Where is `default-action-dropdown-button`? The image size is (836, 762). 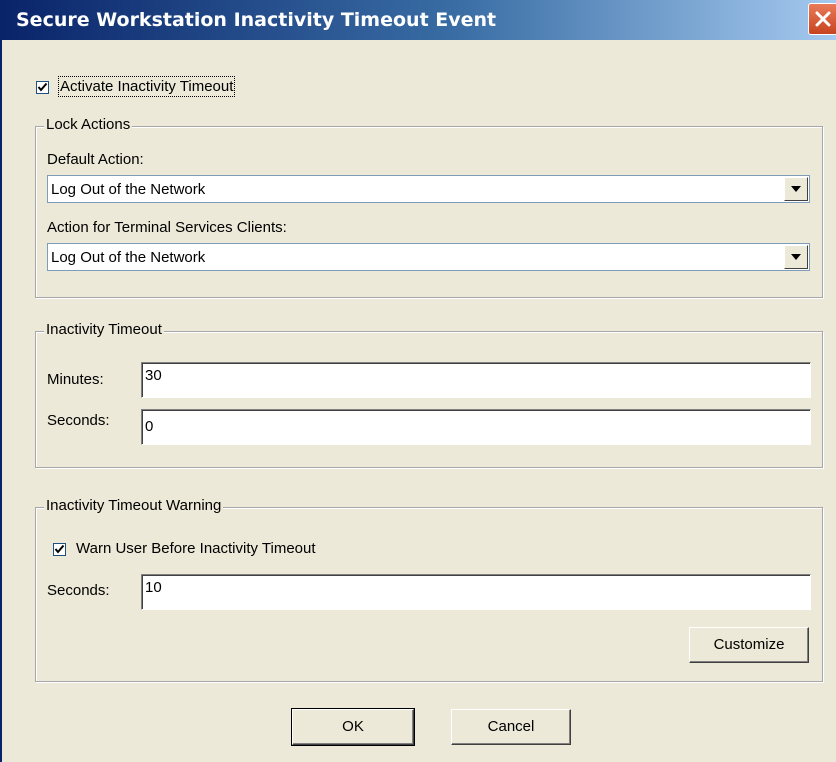
default-action-dropdown-button is located at coordinates (796, 189).